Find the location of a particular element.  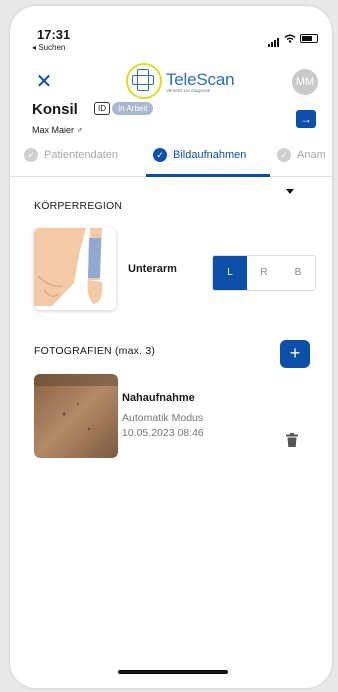

status-icons is located at coordinates (293, 38).